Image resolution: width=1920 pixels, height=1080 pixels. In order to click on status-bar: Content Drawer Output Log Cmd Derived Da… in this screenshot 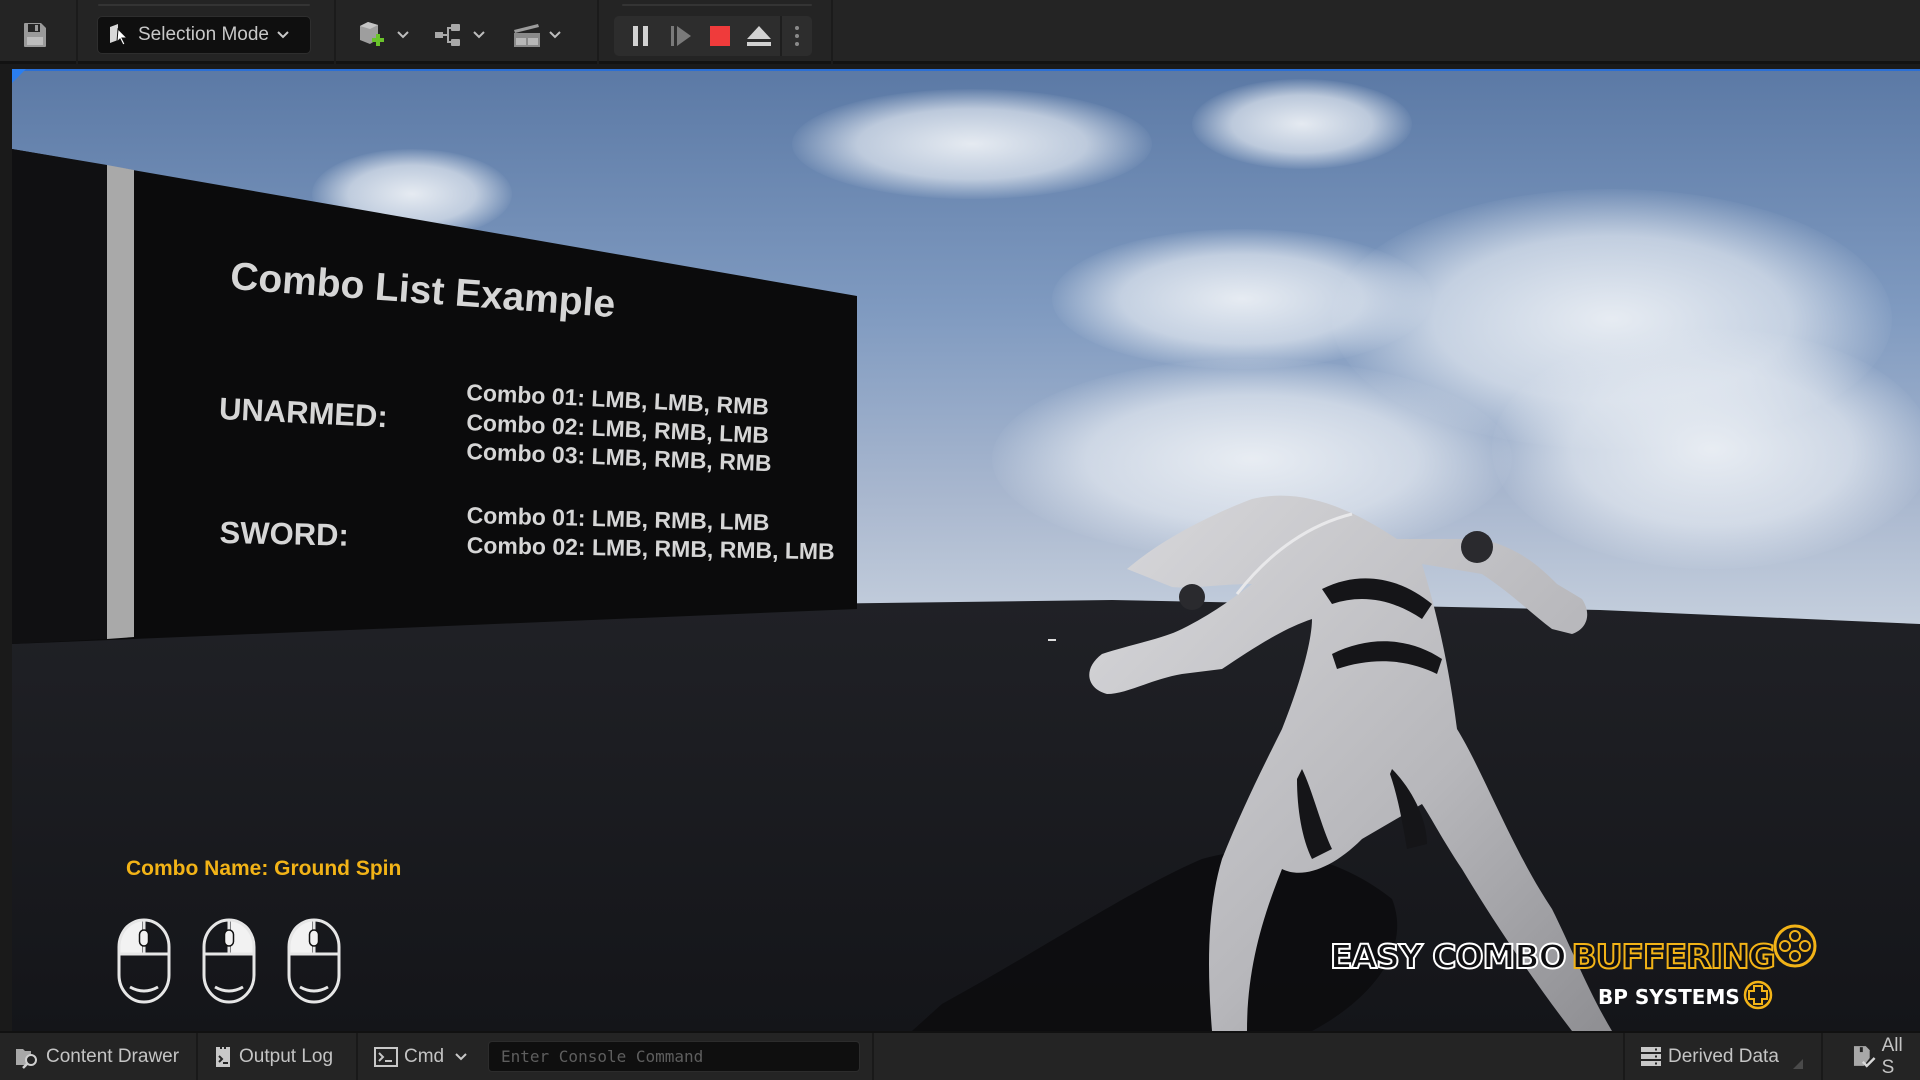, I will do `click(960, 1055)`.